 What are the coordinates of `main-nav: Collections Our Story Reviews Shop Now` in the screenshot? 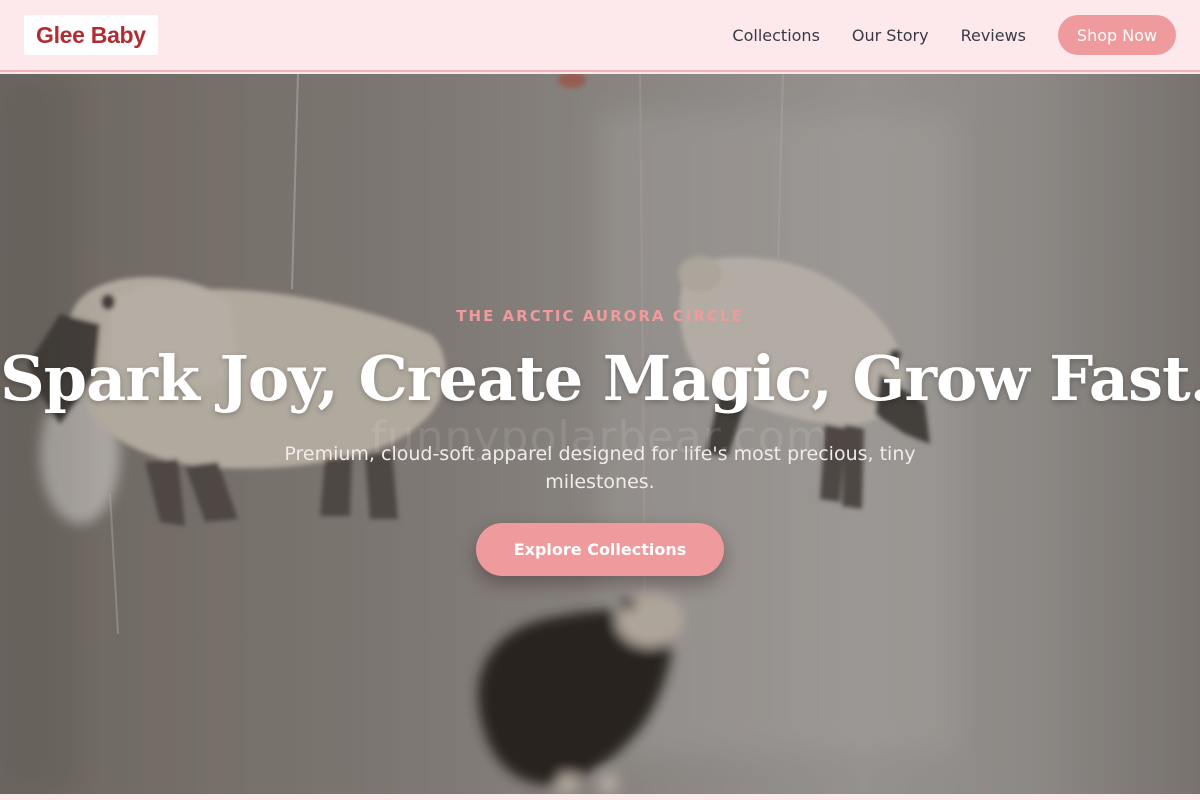 It's located at (954, 35).